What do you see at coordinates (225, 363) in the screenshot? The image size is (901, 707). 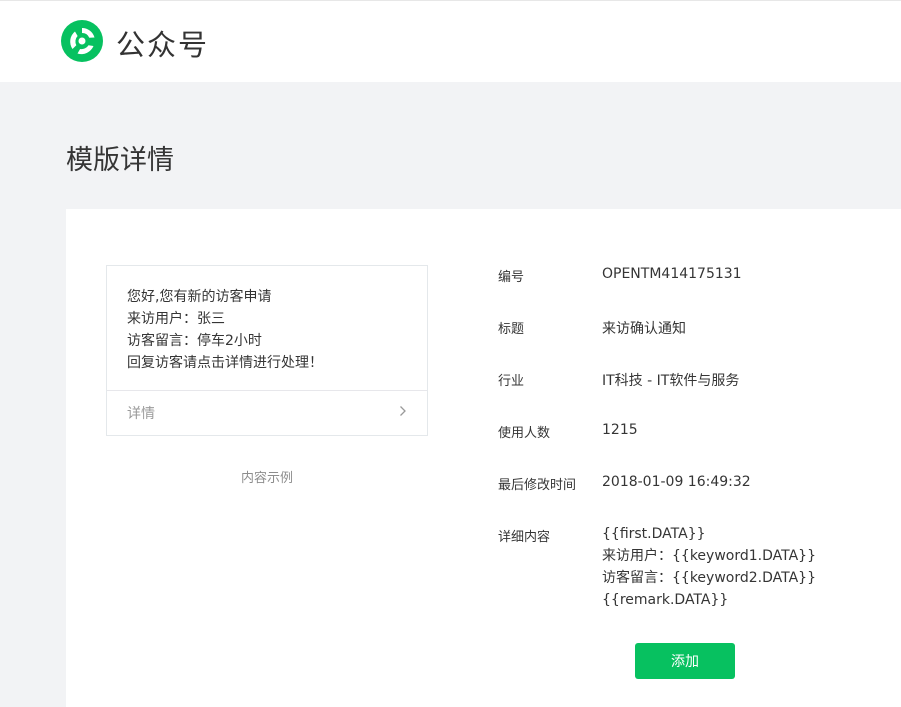 I see `preview-line: 回复访客请点击详情进行处理！` at bounding box center [225, 363].